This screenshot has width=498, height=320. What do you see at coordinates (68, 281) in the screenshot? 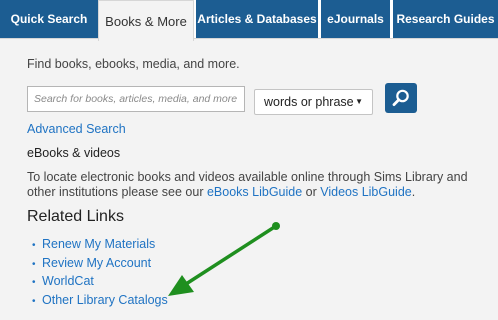
I see `worldcat-link: WorldCat` at bounding box center [68, 281].